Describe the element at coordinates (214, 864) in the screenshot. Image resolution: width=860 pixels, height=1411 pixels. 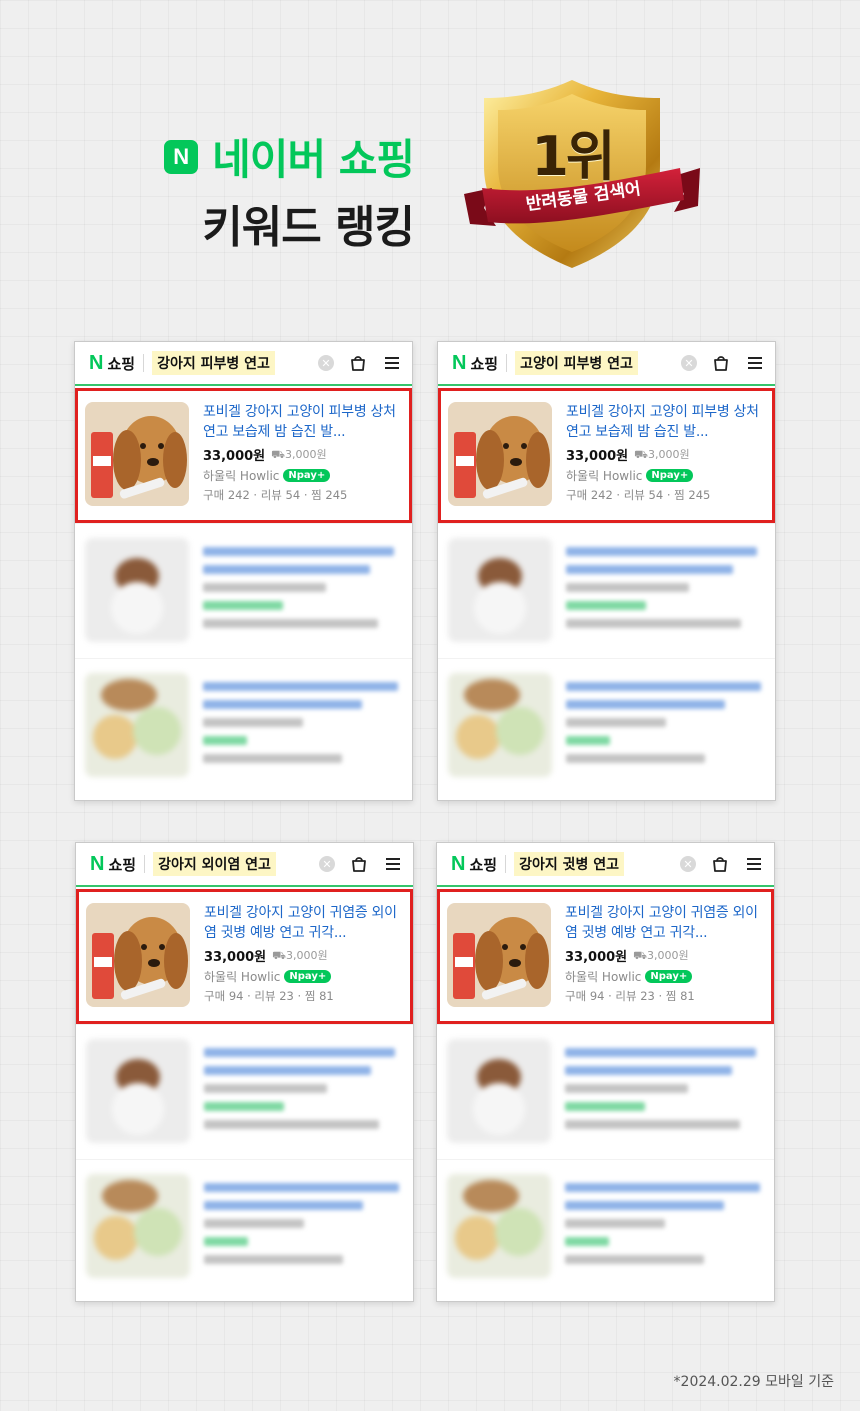
I see `search-keyword: 강아지 외이염 연고` at that location.